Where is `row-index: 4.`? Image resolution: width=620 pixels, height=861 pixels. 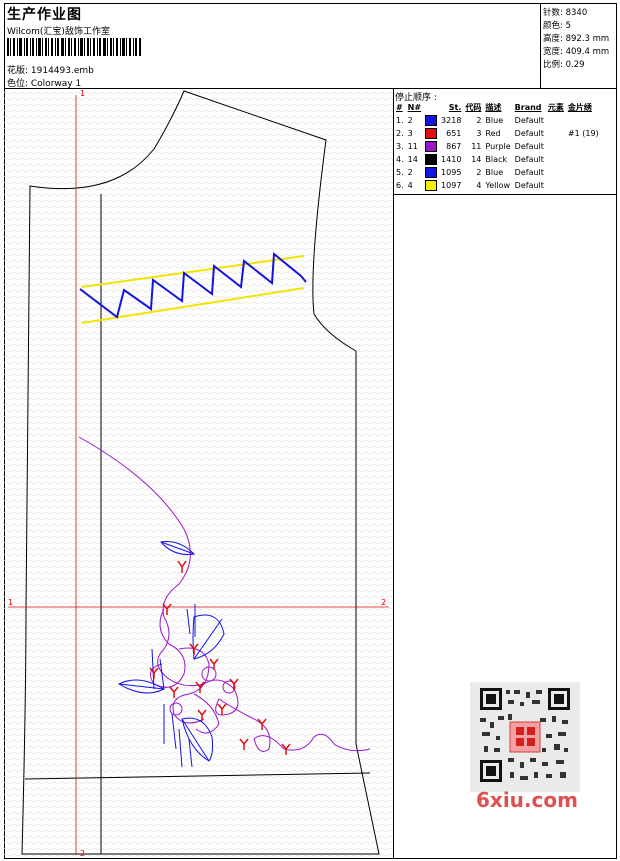
row-index: 4. is located at coordinates (400, 159).